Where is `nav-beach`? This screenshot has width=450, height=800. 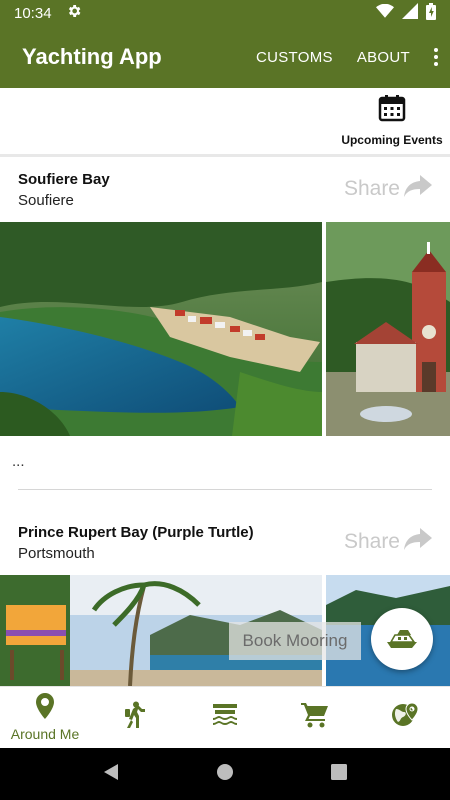
nav-beach is located at coordinates (225, 717).